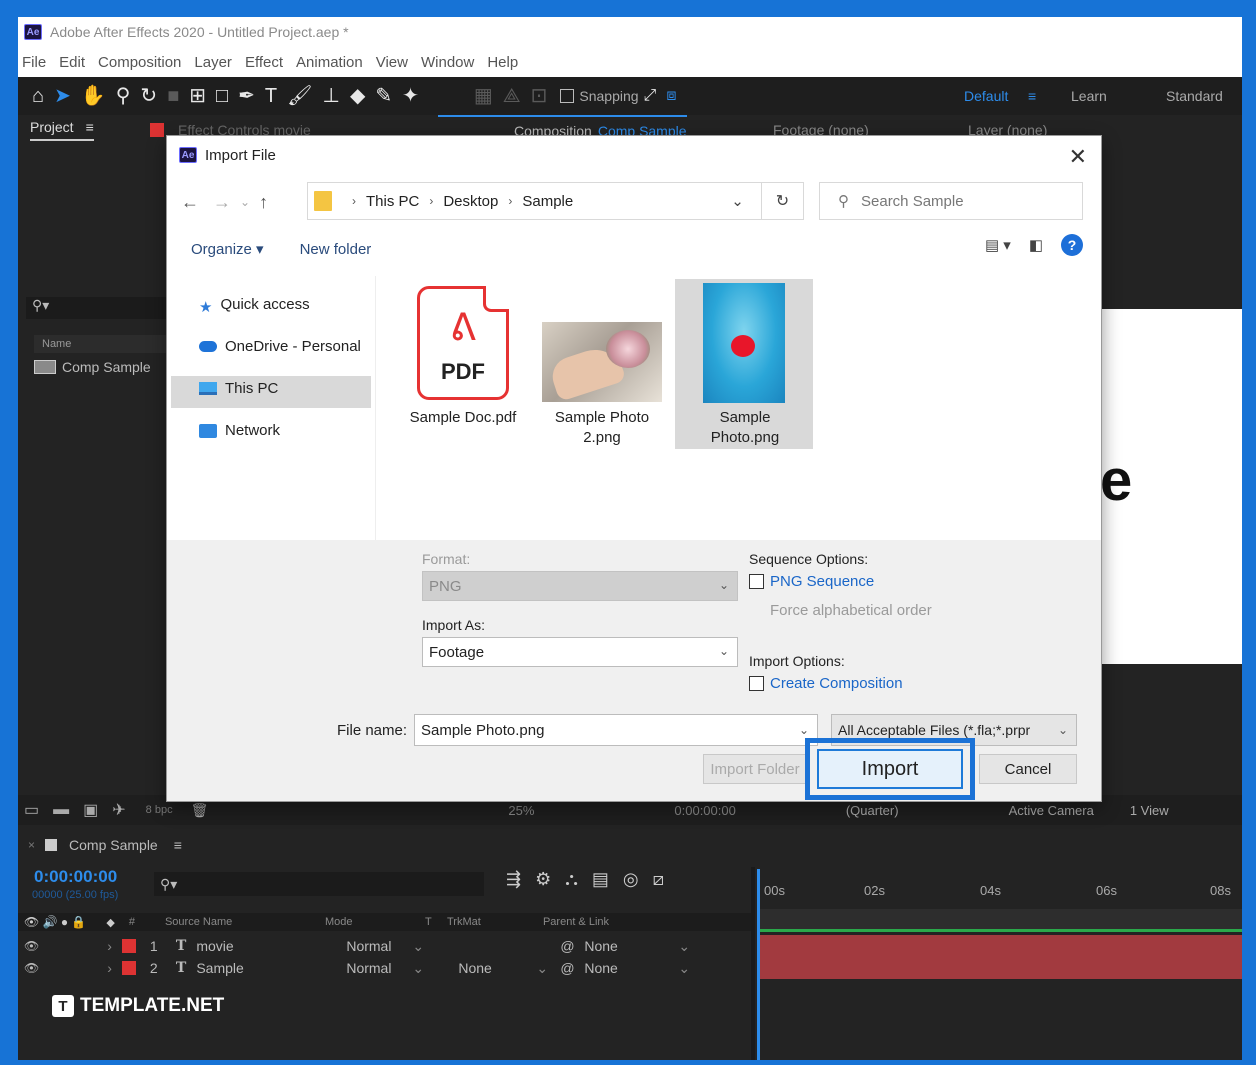 The image size is (1256, 1065). Describe the element at coordinates (239, 430) in the screenshot. I see `nav-network: Network` at that location.